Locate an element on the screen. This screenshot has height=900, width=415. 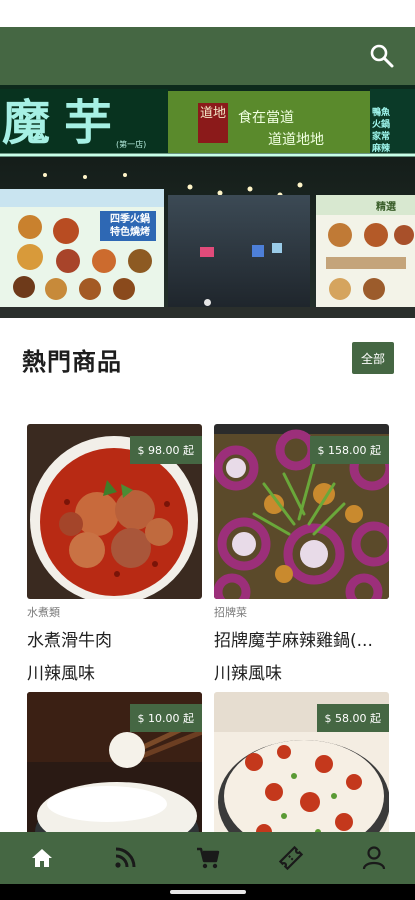
sign-mid-line-1: 食在當道 is located at coordinates (266, 118).